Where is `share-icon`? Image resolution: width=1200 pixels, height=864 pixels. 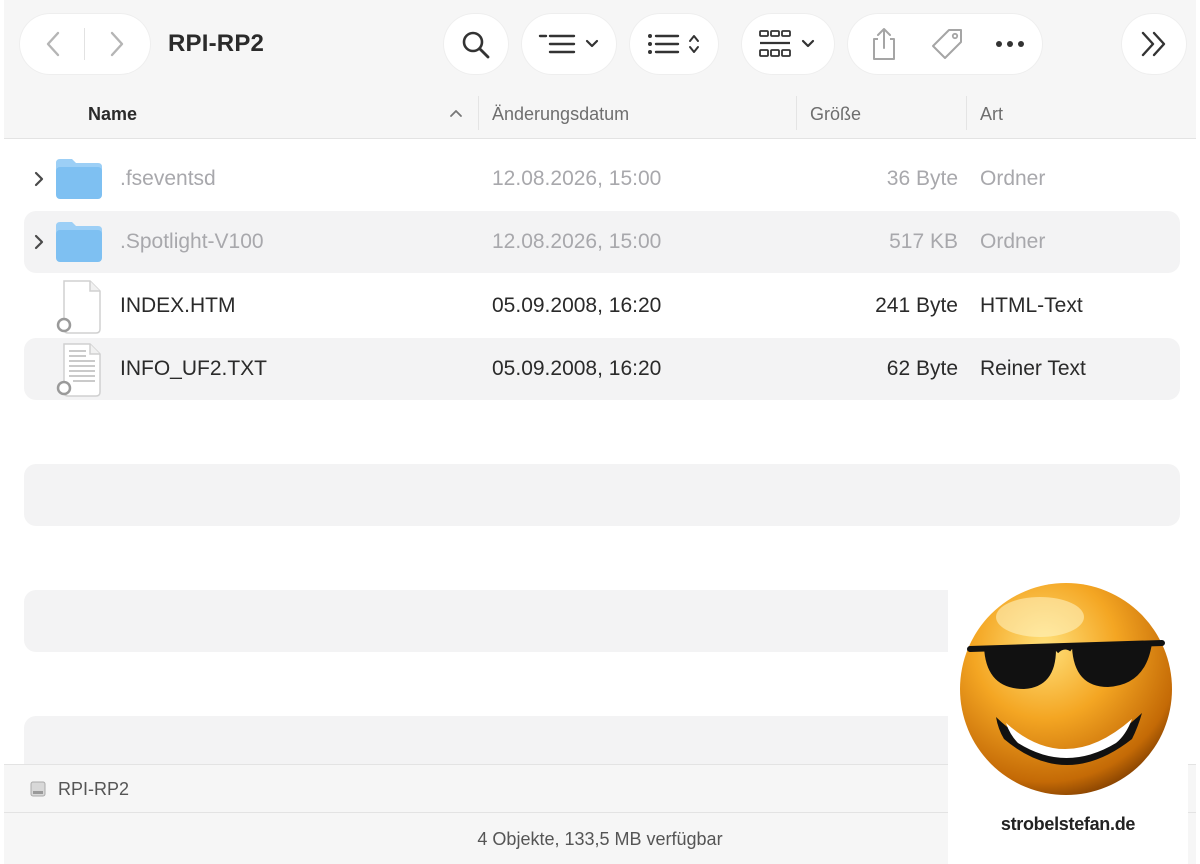
share-icon is located at coordinates (884, 44).